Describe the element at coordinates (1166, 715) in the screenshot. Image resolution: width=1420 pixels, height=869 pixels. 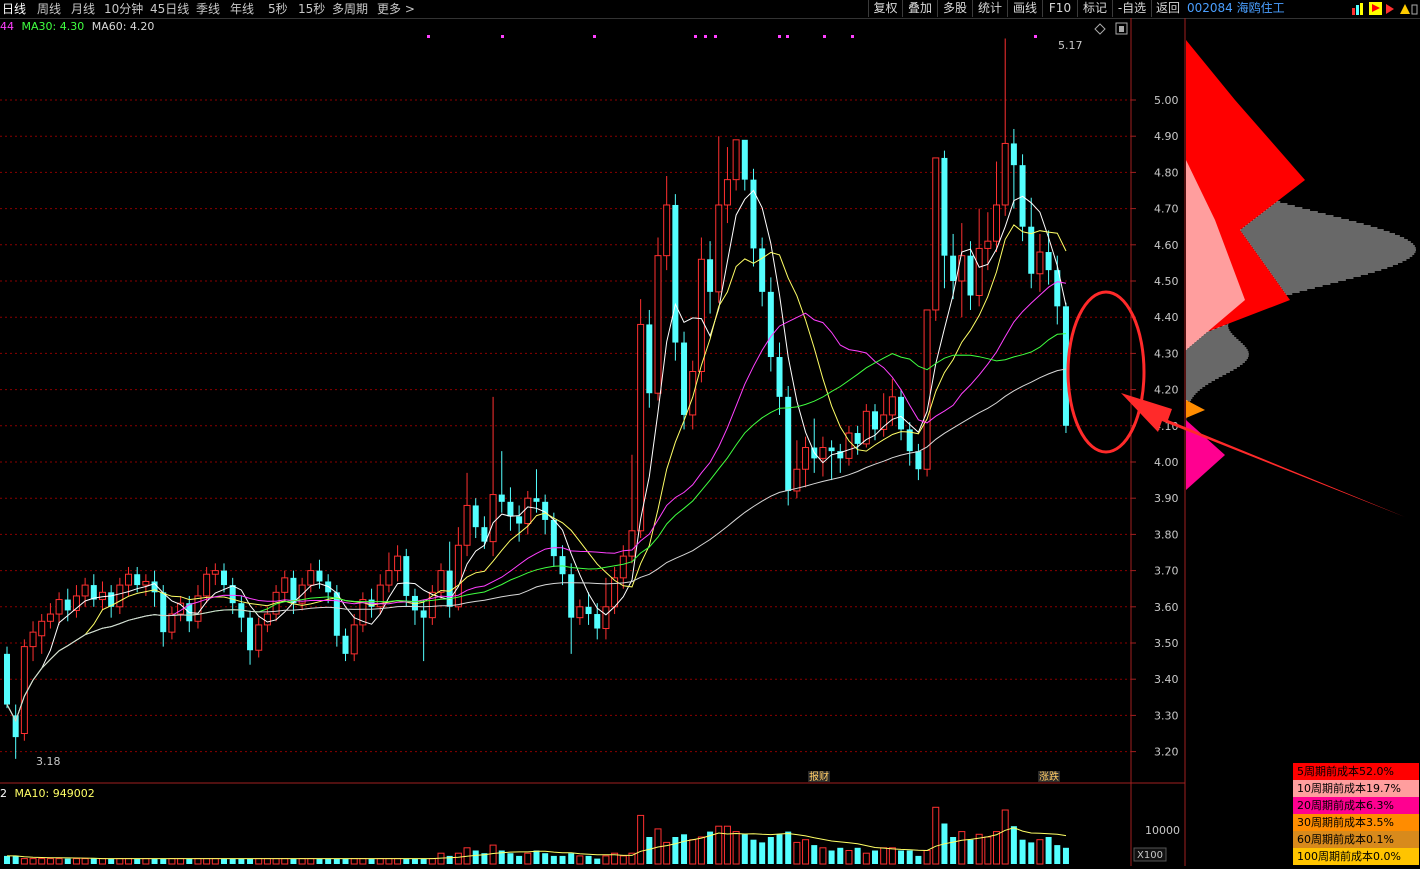
I see `price-tick-label: 3.30` at that location.